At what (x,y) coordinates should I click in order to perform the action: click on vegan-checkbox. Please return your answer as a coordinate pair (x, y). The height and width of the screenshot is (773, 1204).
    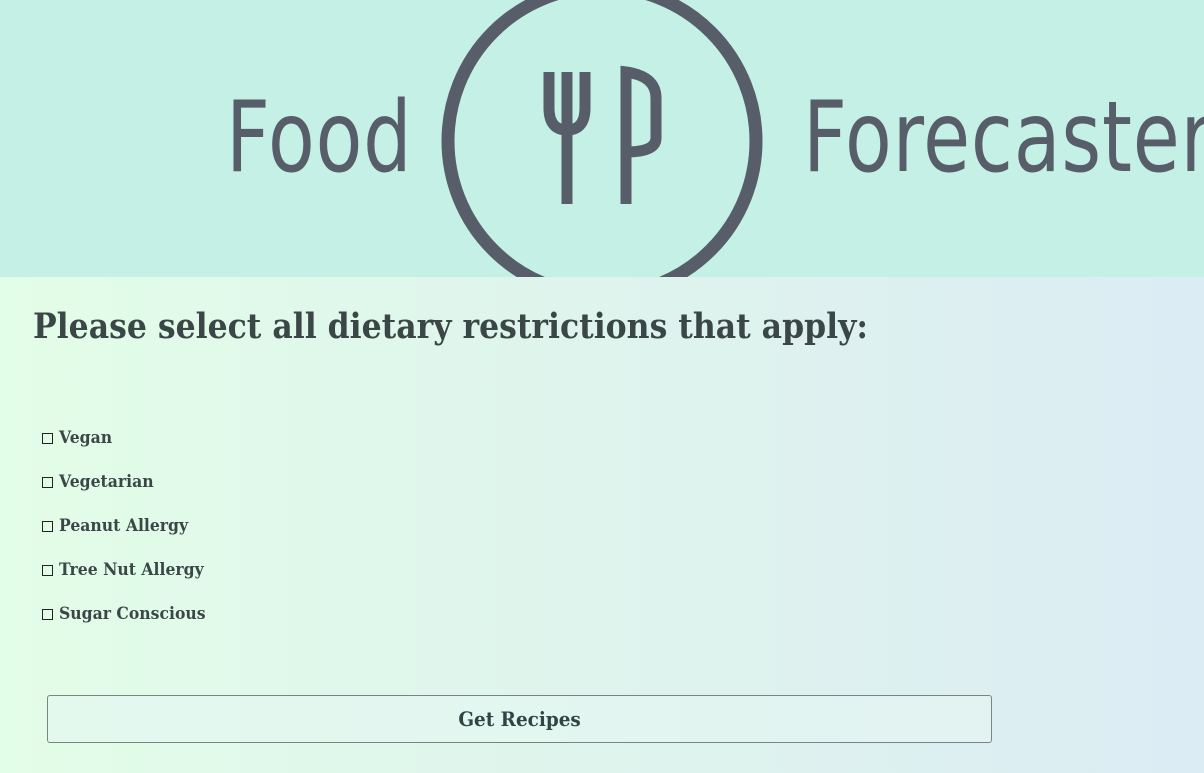
    Looking at the image, I should click on (47, 438).